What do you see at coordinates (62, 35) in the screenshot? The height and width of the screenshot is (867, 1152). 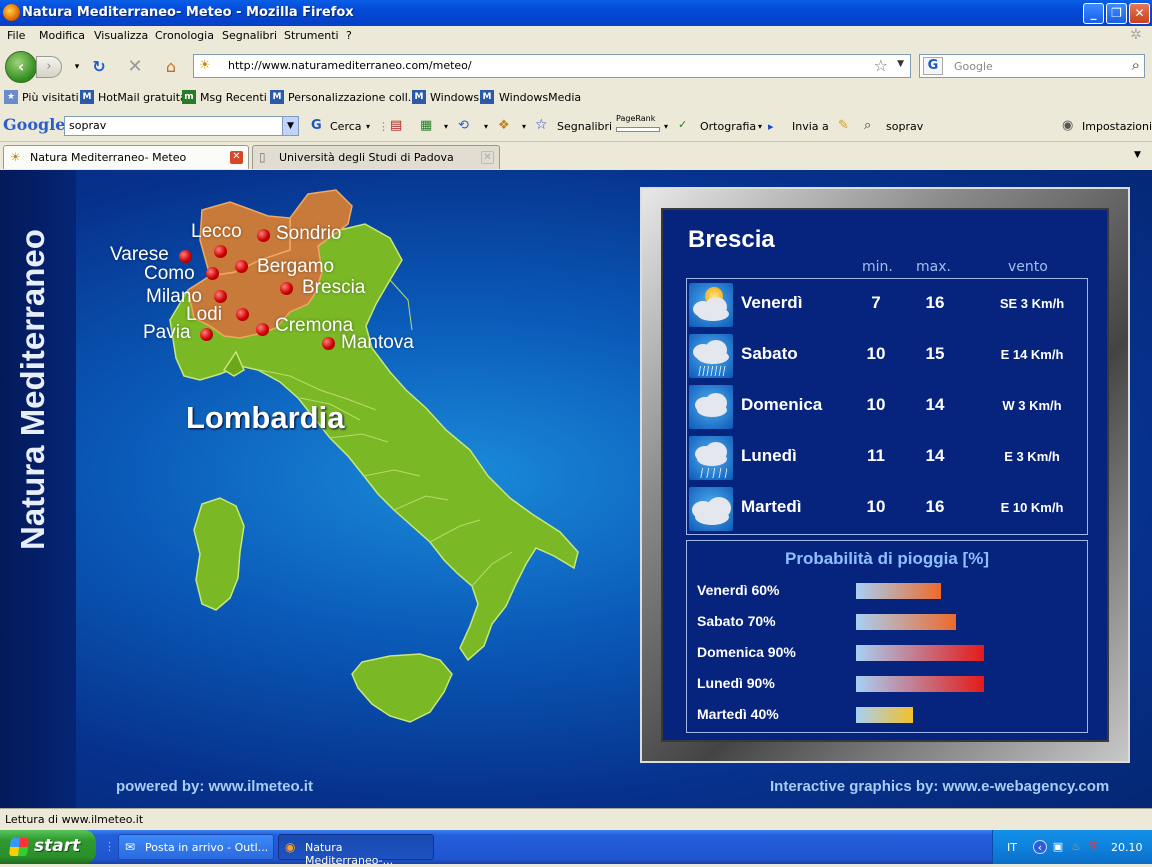 I see `menu-modifica: Modifica` at bounding box center [62, 35].